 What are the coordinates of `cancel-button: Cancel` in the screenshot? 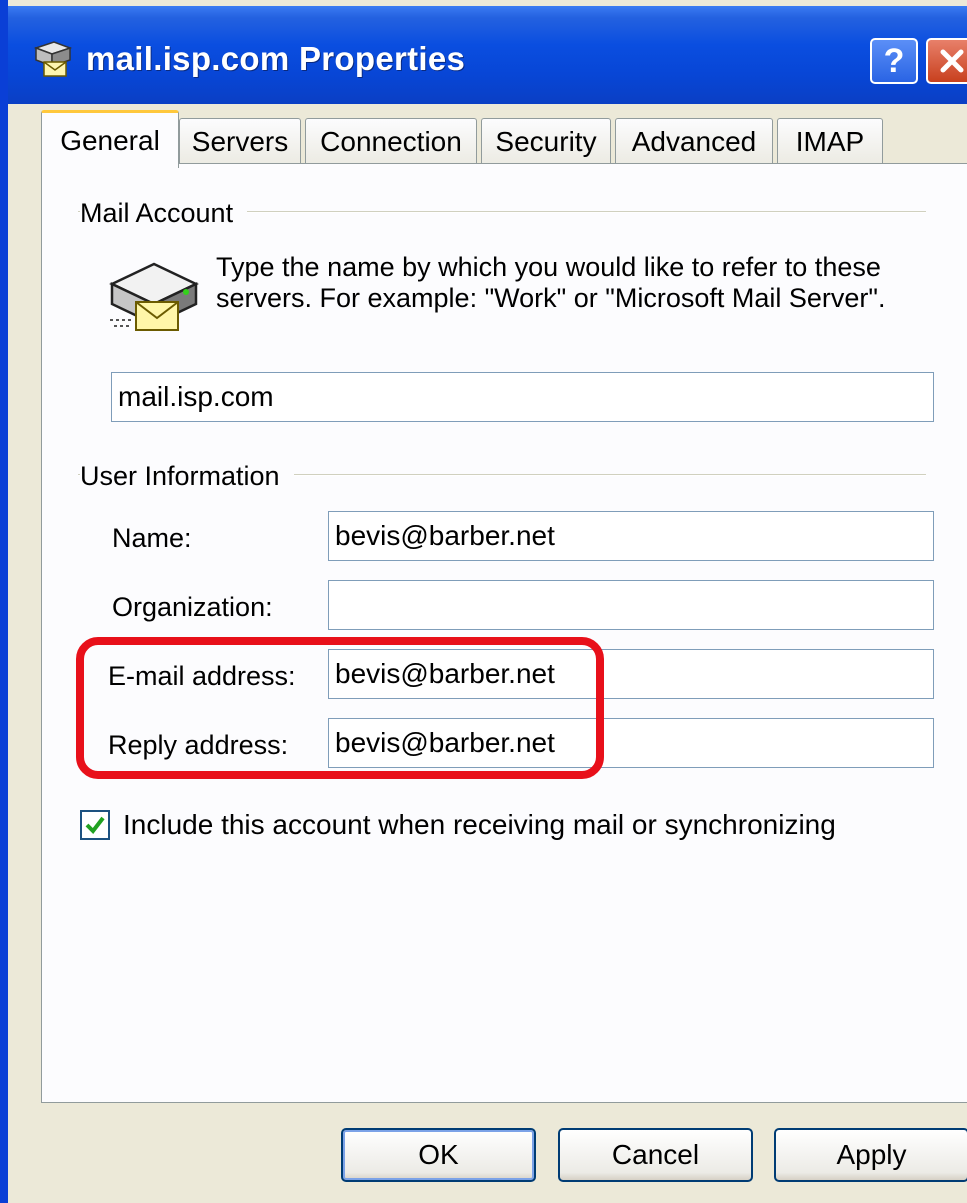 It's located at (655, 1155).